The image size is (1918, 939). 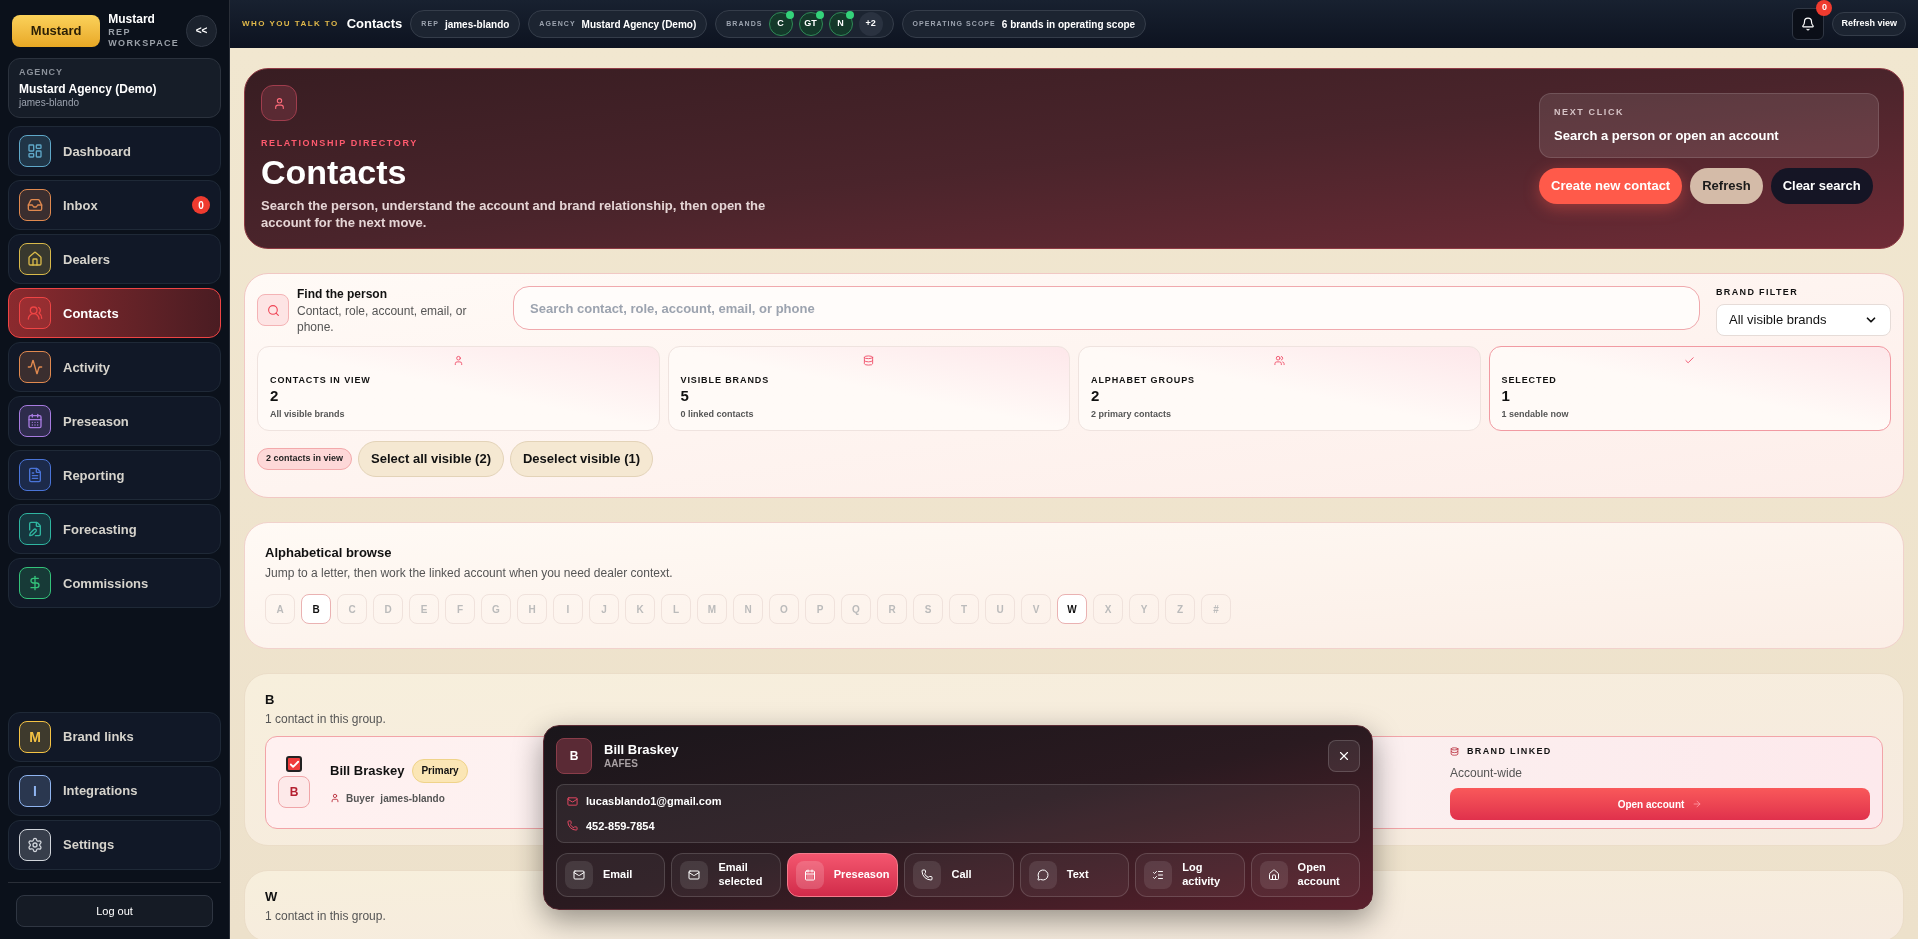 What do you see at coordinates (1487, 773) in the screenshot?
I see `brand-linked-value: Account-wide` at bounding box center [1487, 773].